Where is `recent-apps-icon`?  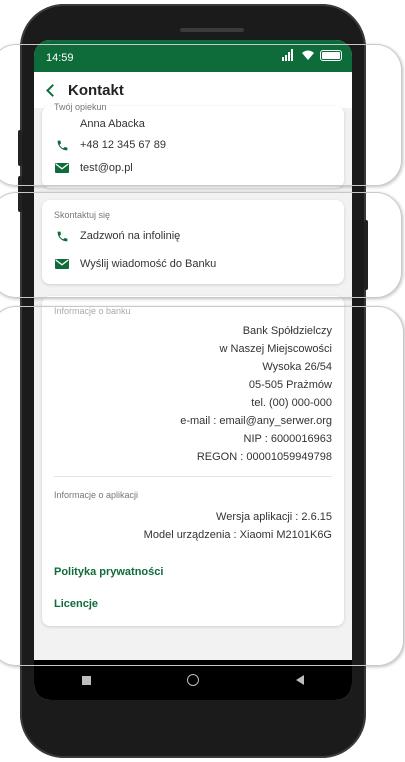
recent-apps-icon is located at coordinates (87, 680).